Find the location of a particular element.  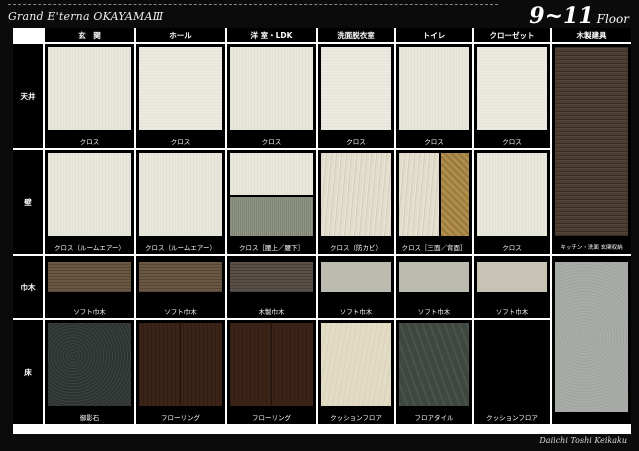

row-header-floor: 床 is located at coordinates (28, 372).